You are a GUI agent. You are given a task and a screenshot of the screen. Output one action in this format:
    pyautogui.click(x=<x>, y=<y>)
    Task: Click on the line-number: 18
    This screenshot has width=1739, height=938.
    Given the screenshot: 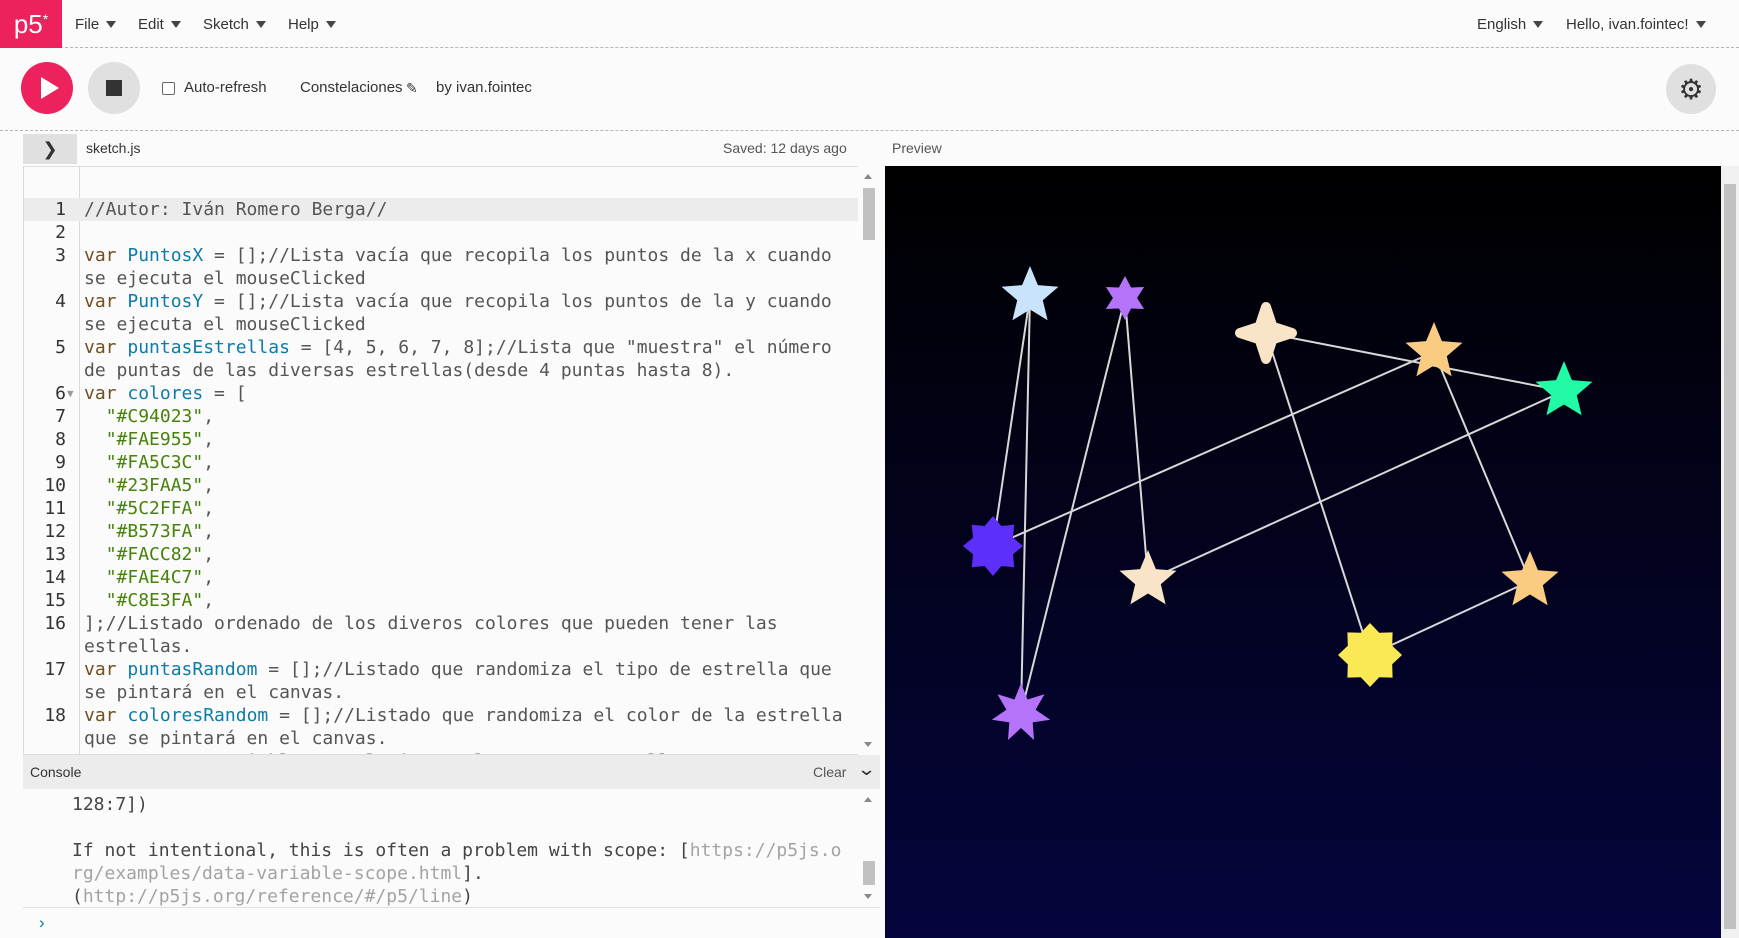 What is the action you would take?
    pyautogui.click(x=55, y=715)
    